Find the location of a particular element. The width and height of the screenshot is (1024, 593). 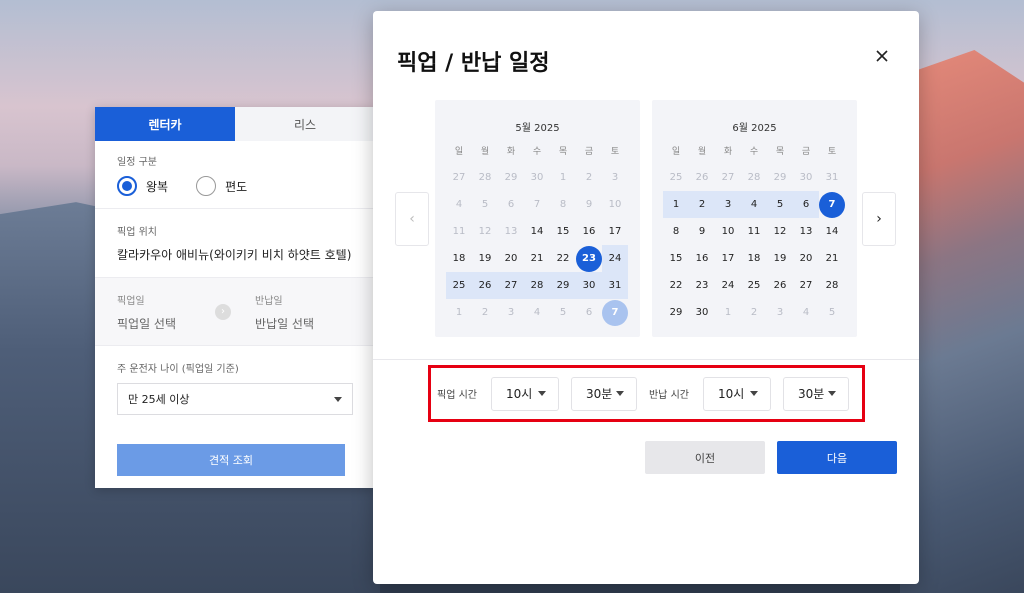

pickup-date-label: 픽업일 is located at coordinates (131, 301).